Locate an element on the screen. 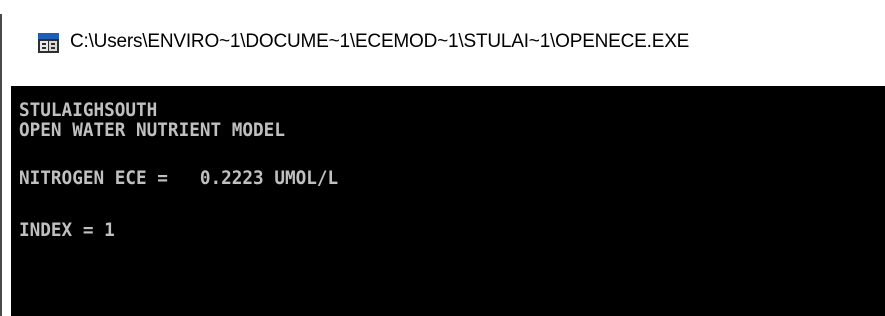  console-line-model-name: OPEN WATER NUTRIENT MODEL is located at coordinates (152, 130).